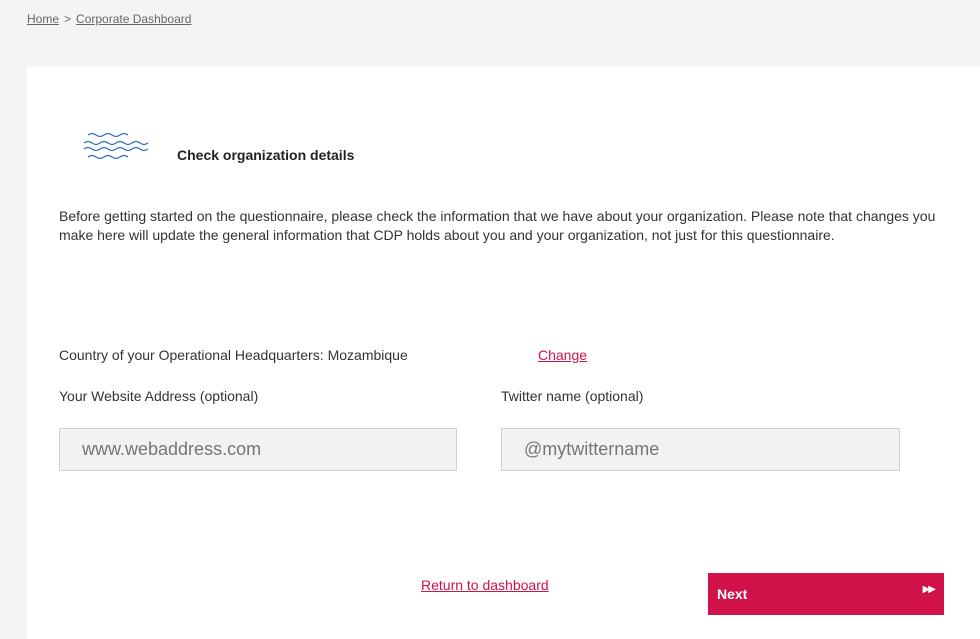 The image size is (980, 639). What do you see at coordinates (133, 19) in the screenshot?
I see `breadcrumb-current-link: Corporate Dashboard` at bounding box center [133, 19].